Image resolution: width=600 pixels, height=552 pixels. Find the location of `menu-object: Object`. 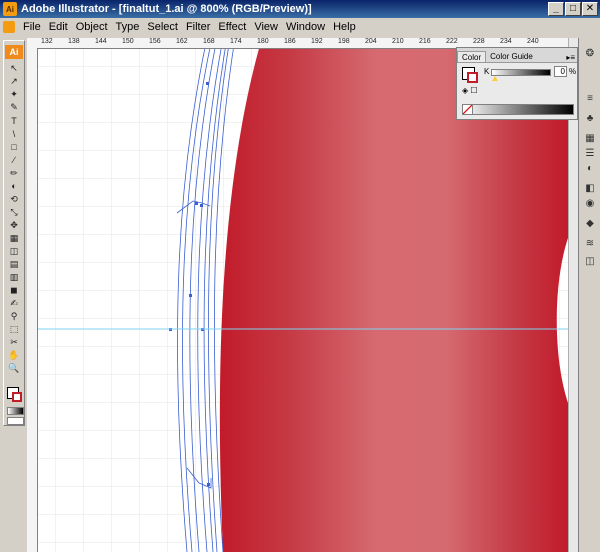

menu-object: Object is located at coordinates (92, 27).